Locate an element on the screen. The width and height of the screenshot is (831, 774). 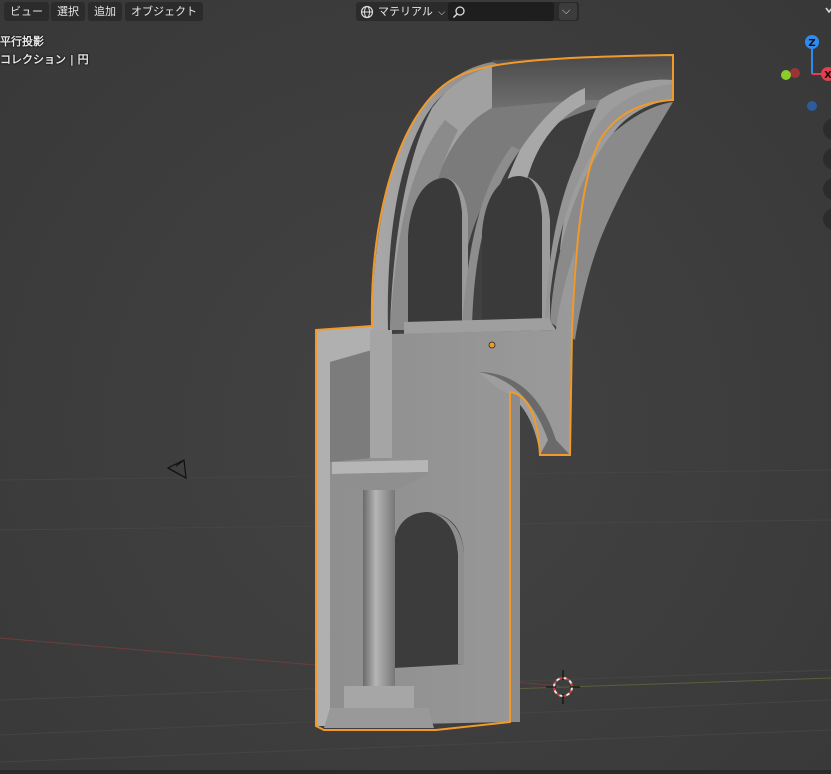
gizmo-y-dot is located at coordinates (786, 75).